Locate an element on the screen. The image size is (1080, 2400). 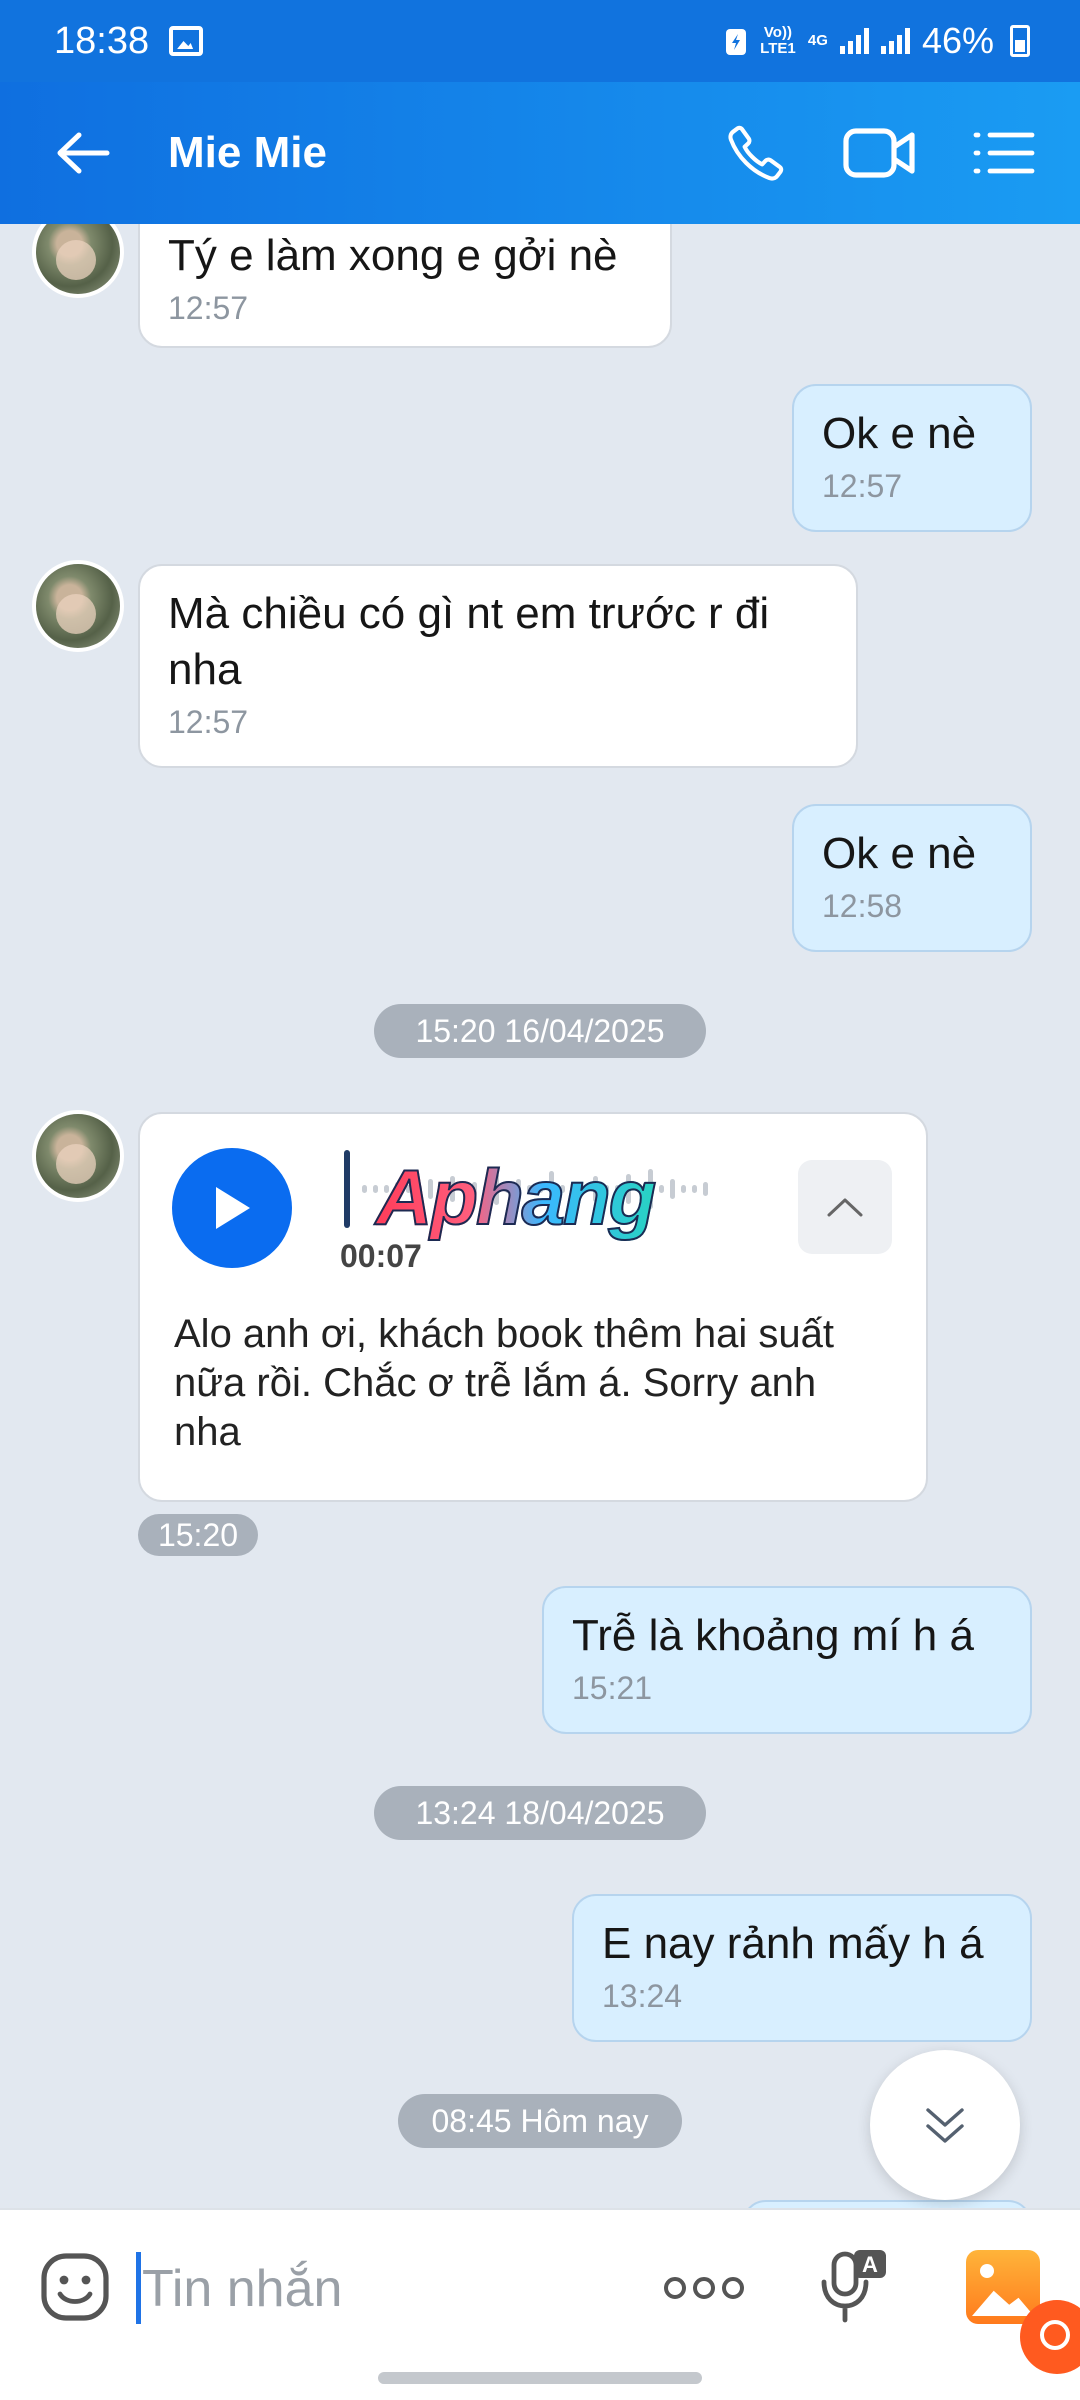
status-indicators: Vo)) LTE1 4G 46% is located at coordinates (877, 41).